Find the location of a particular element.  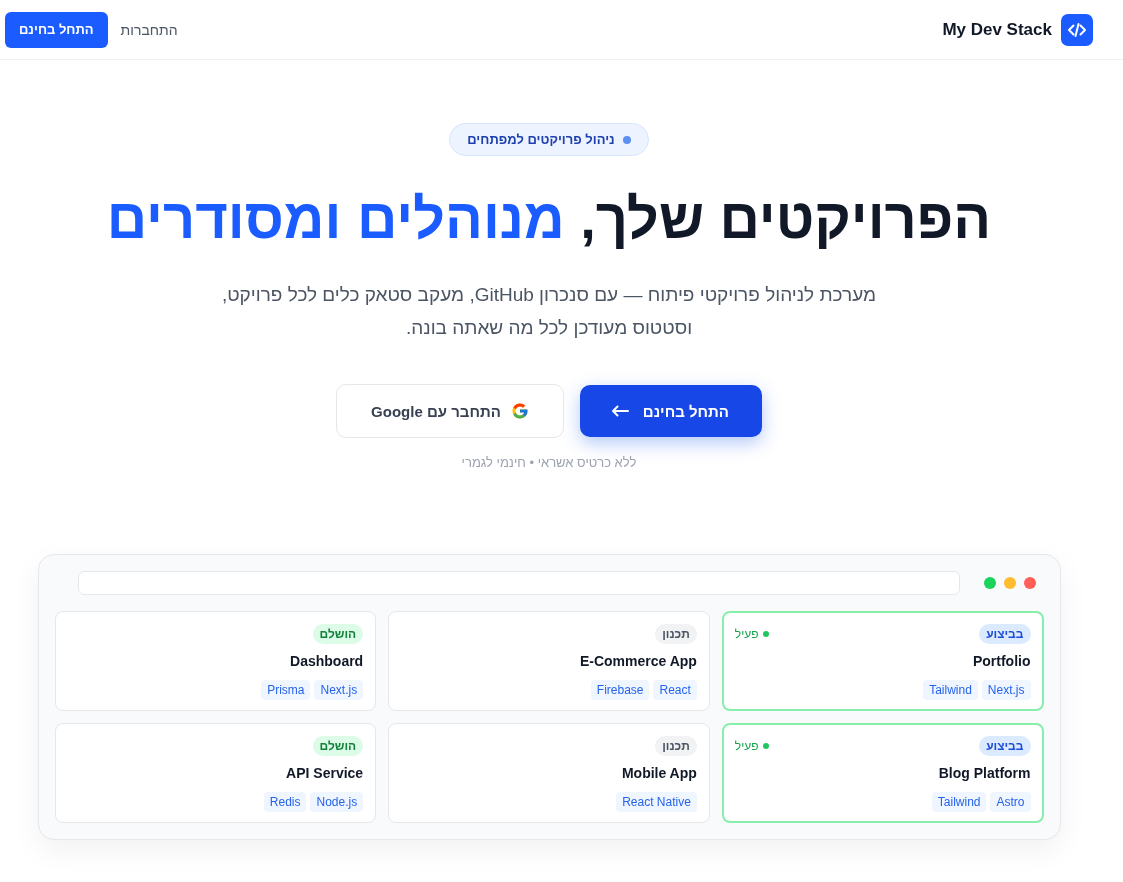

hero-subtitle: מערכת לניהול פרויקטי פיתוח — עם סנכרון GitHub, מעקב סטאק כלים לכל פרויקט, וסטטוס מעודכן לכל מה שאתה בונה. is located at coordinates (549, 311).